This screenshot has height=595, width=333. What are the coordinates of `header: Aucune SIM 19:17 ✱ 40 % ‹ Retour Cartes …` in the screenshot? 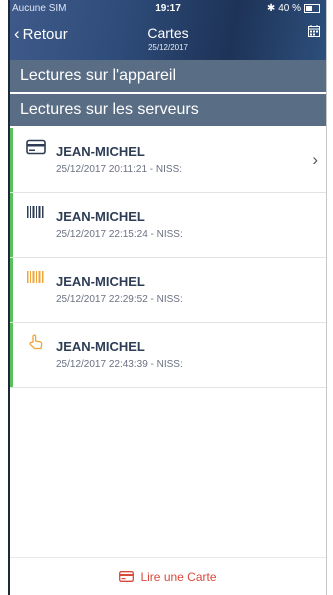 It's located at (168, 30).